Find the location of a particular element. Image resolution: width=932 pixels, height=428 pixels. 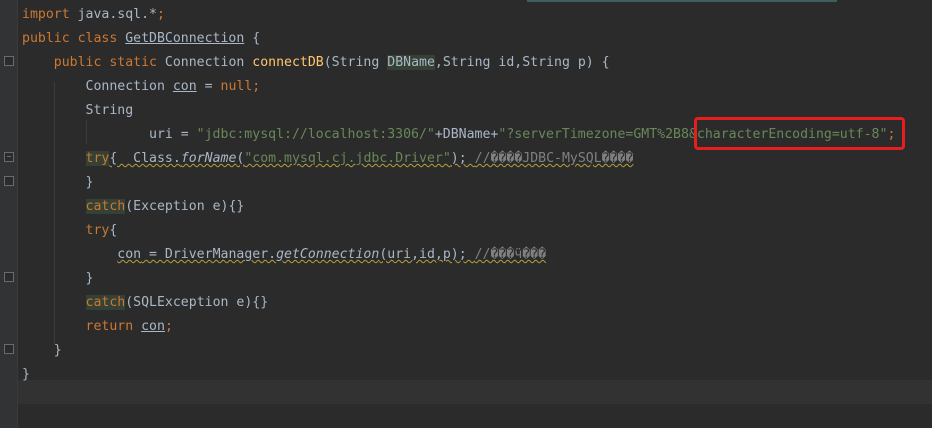

code-token: (Exception e){} is located at coordinates (185, 206).